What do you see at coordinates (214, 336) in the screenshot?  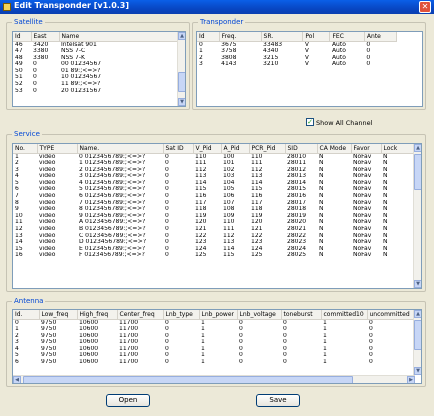 I see `antenna-row: 2 9750 10600 11700 0 1 0 0 1 0` at bounding box center [214, 336].